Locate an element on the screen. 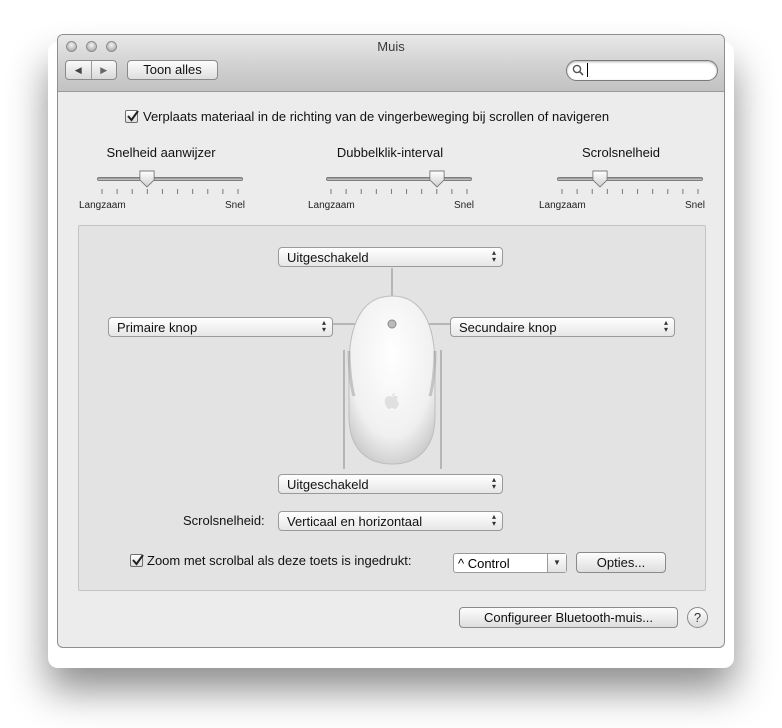 This screenshot has width=782, height=728. slider-group: Snelheid aanwijzer Langzaam Snel is located at coordinates (162, 180).